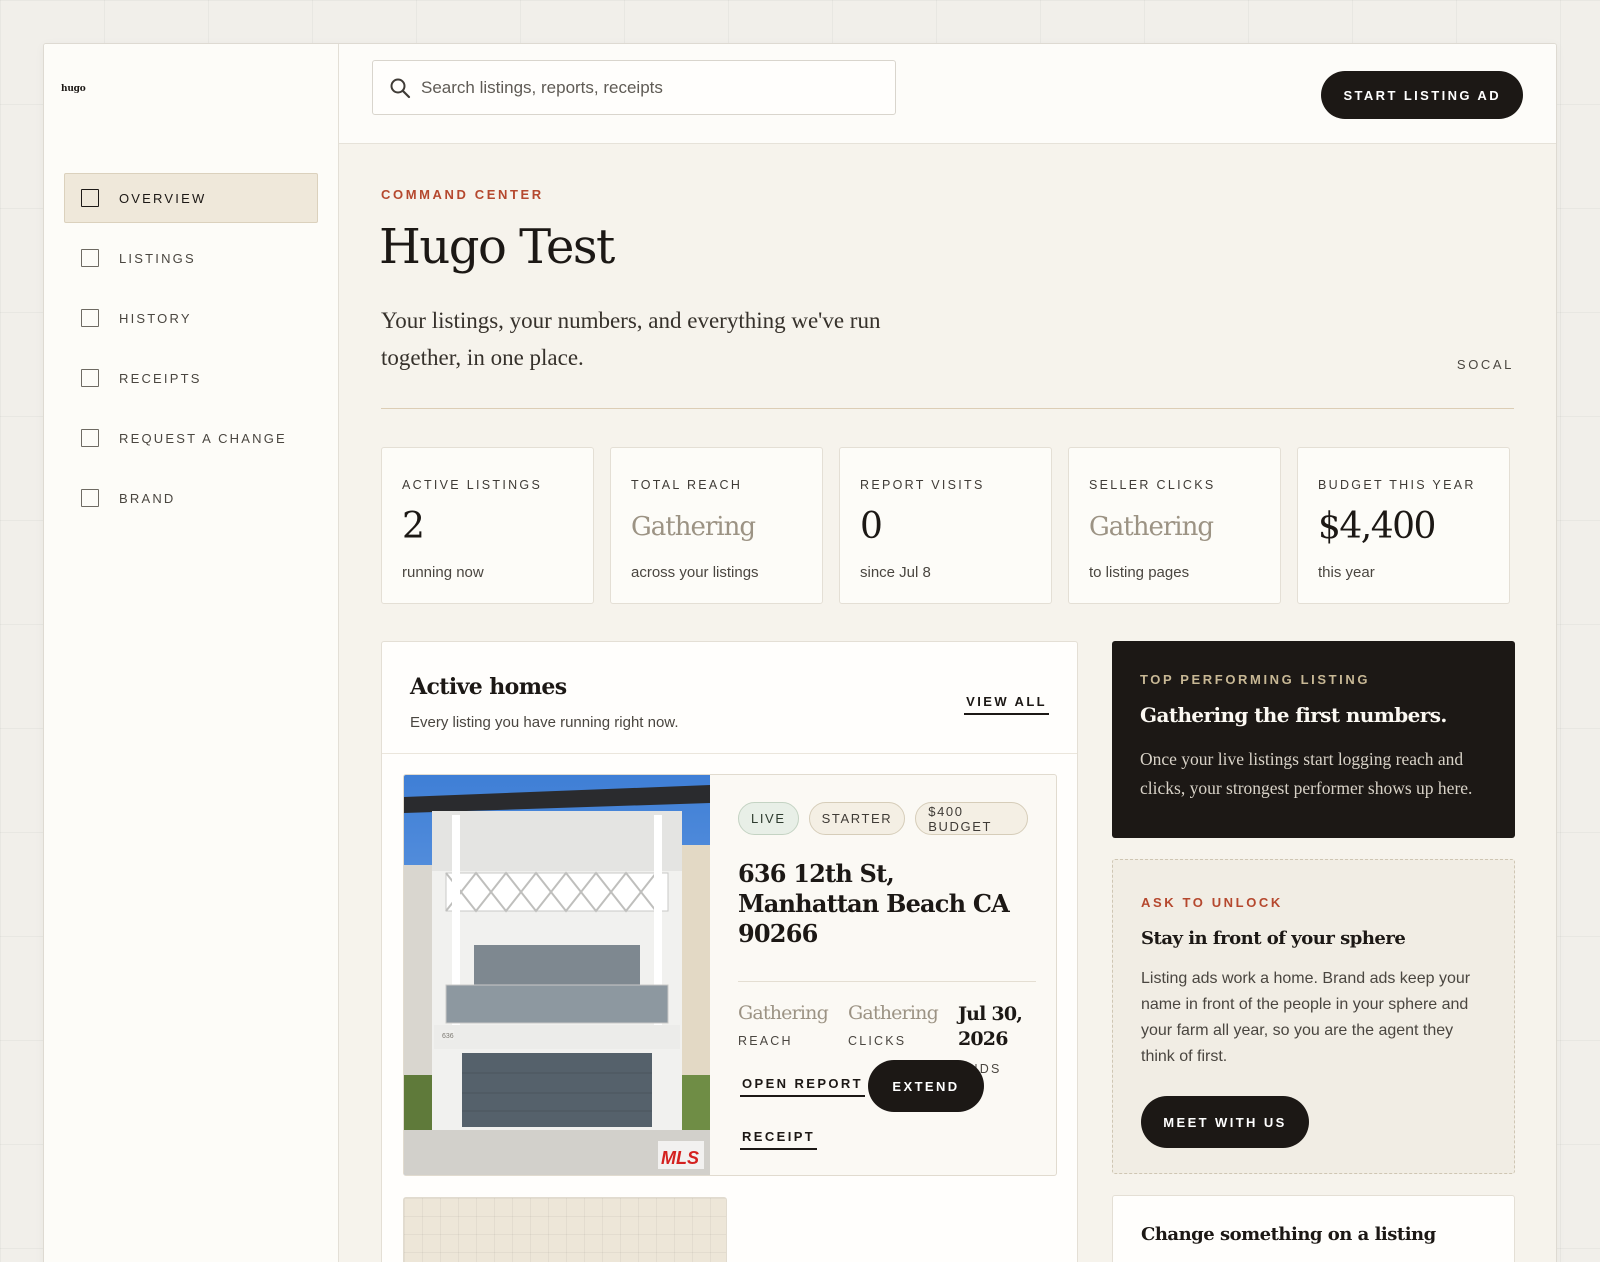 Image resolution: width=1600 pixels, height=1262 pixels. Describe the element at coordinates (680, 1158) in the screenshot. I see `mls-watermark: MLS` at that location.